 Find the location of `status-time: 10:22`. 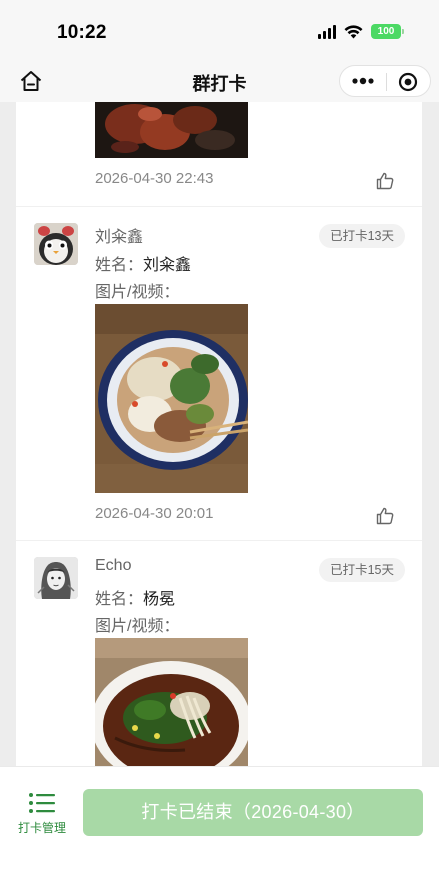

status-time: 10:22 is located at coordinates (82, 32).